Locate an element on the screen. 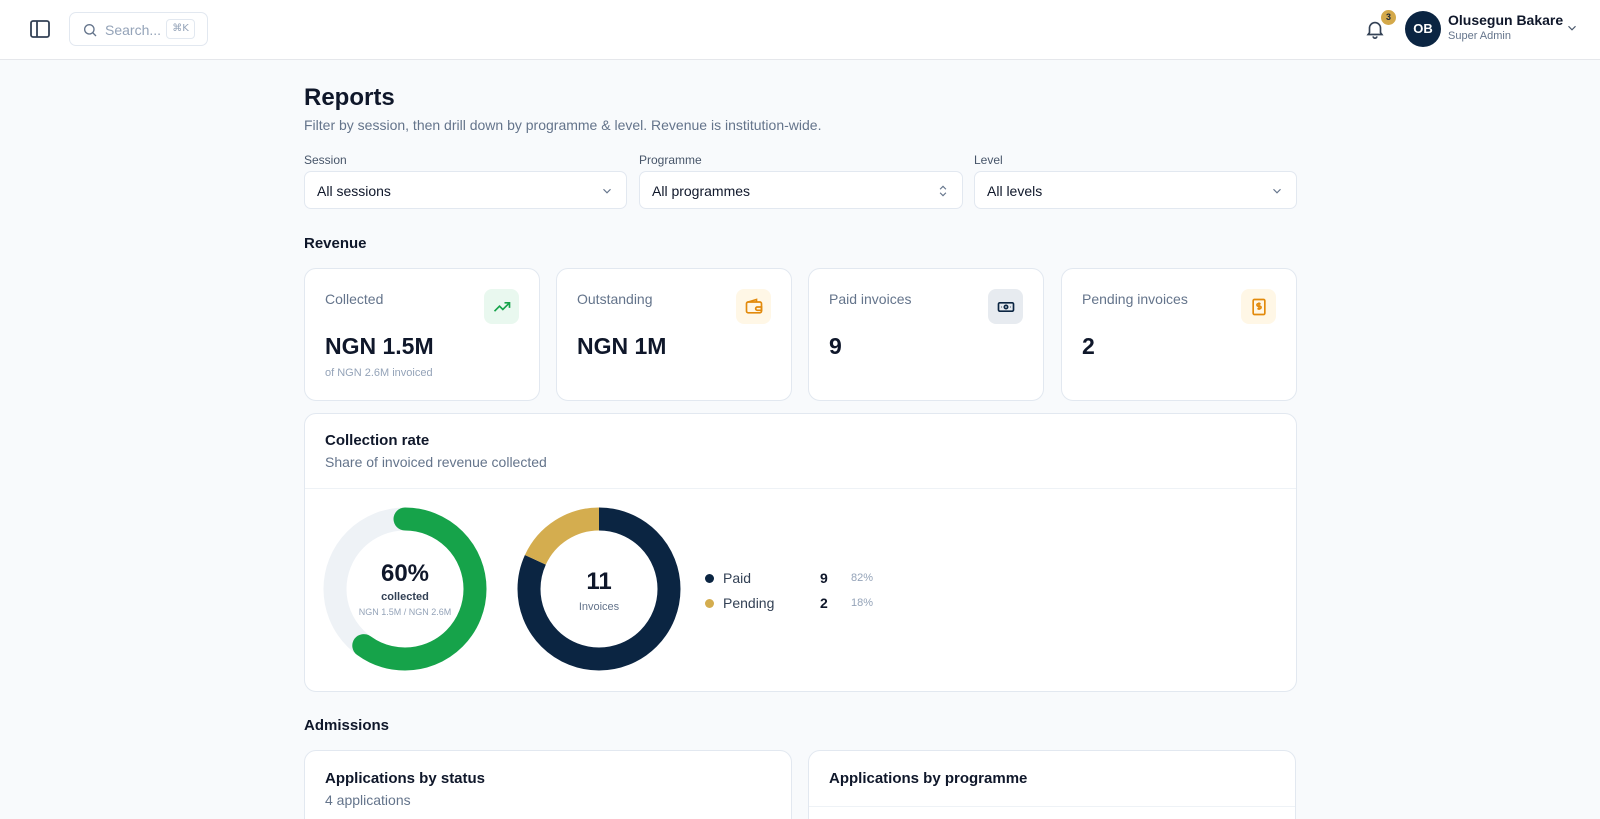 The image size is (1600, 819). legend-count: 2 is located at coordinates (824, 603).